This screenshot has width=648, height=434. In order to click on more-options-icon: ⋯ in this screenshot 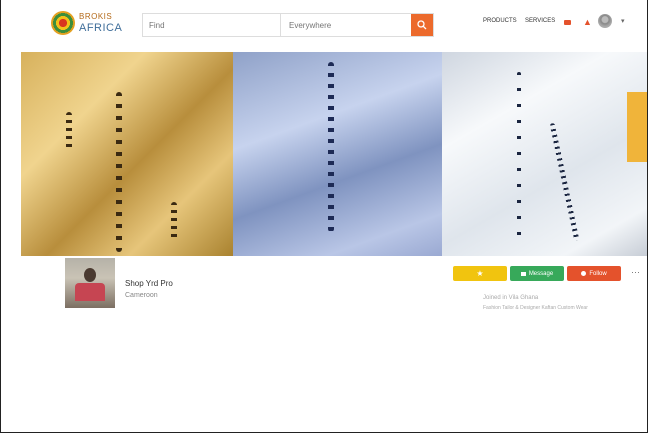, I will do `click(635, 272)`.